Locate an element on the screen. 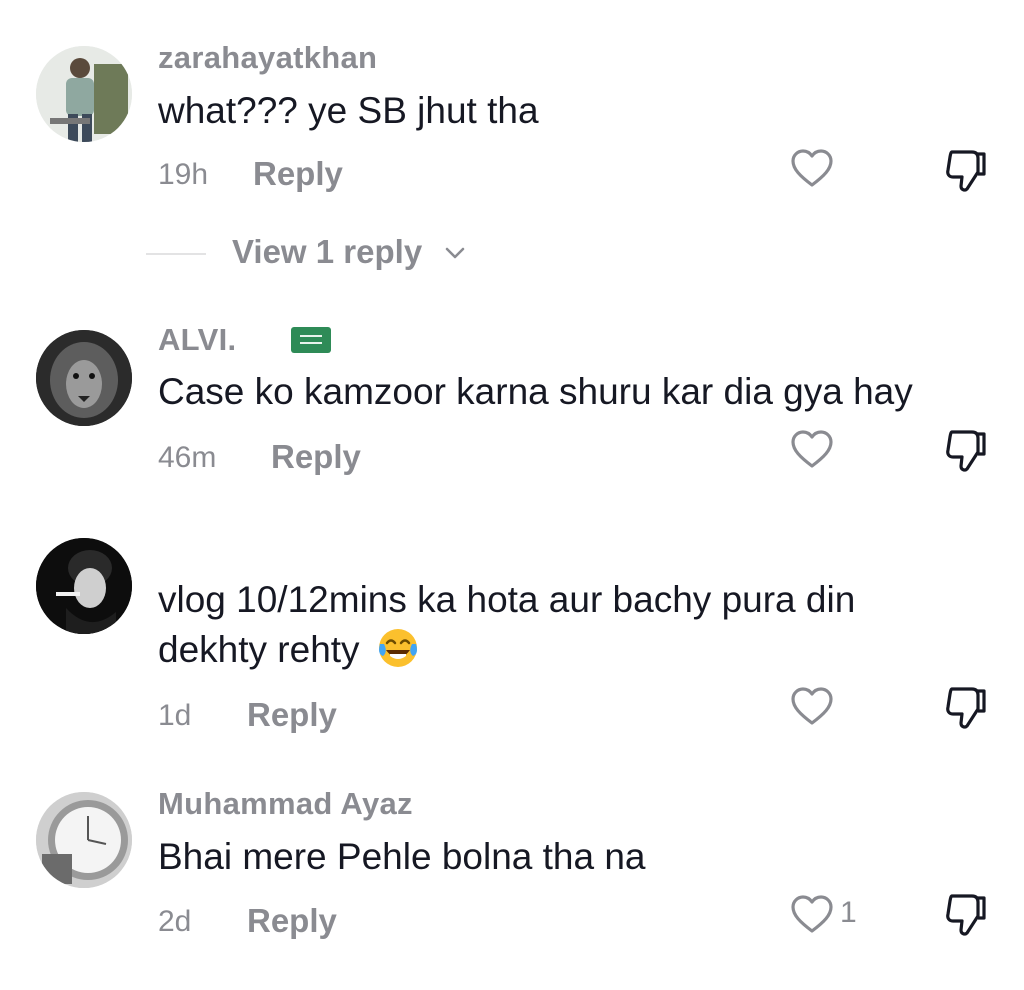 Image resolution: width=1024 pixels, height=990 pixels. comment-username: ALVI. is located at coordinates (197, 340).